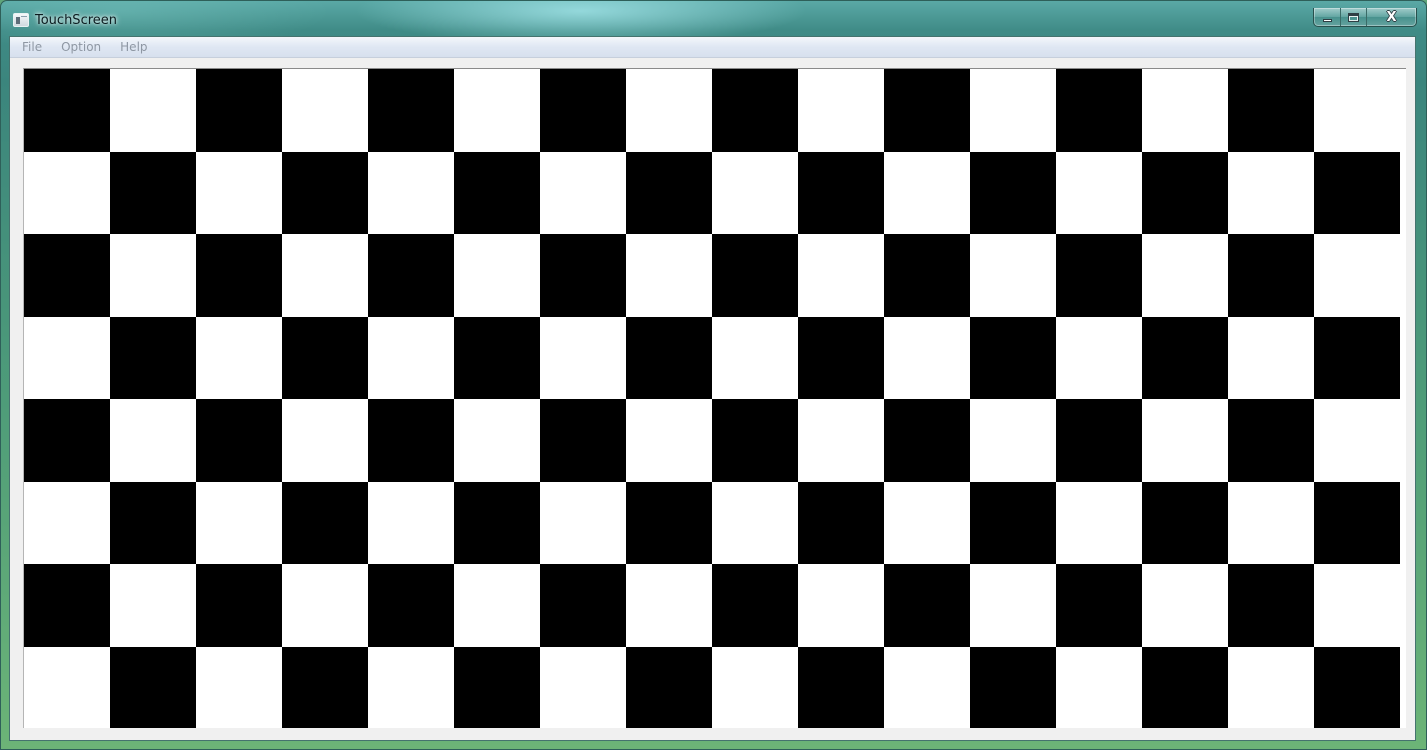 Image resolution: width=1427 pixels, height=750 pixels. I want to click on window-title: TouchScreen, so click(76, 20).